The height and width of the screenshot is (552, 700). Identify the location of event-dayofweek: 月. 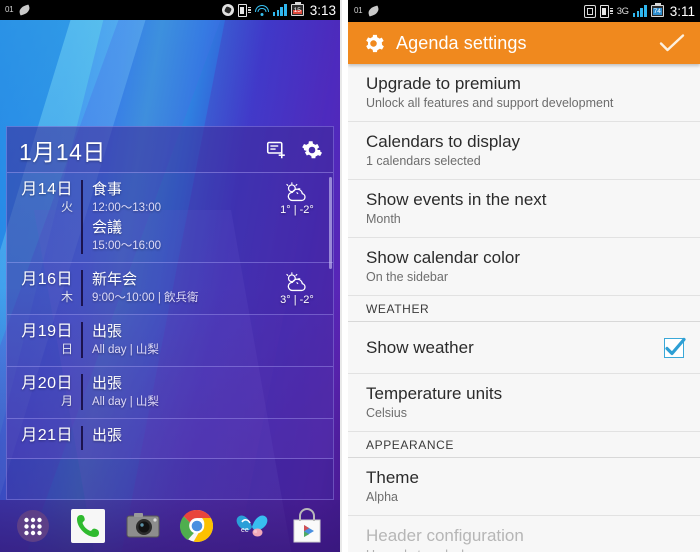
(66, 401).